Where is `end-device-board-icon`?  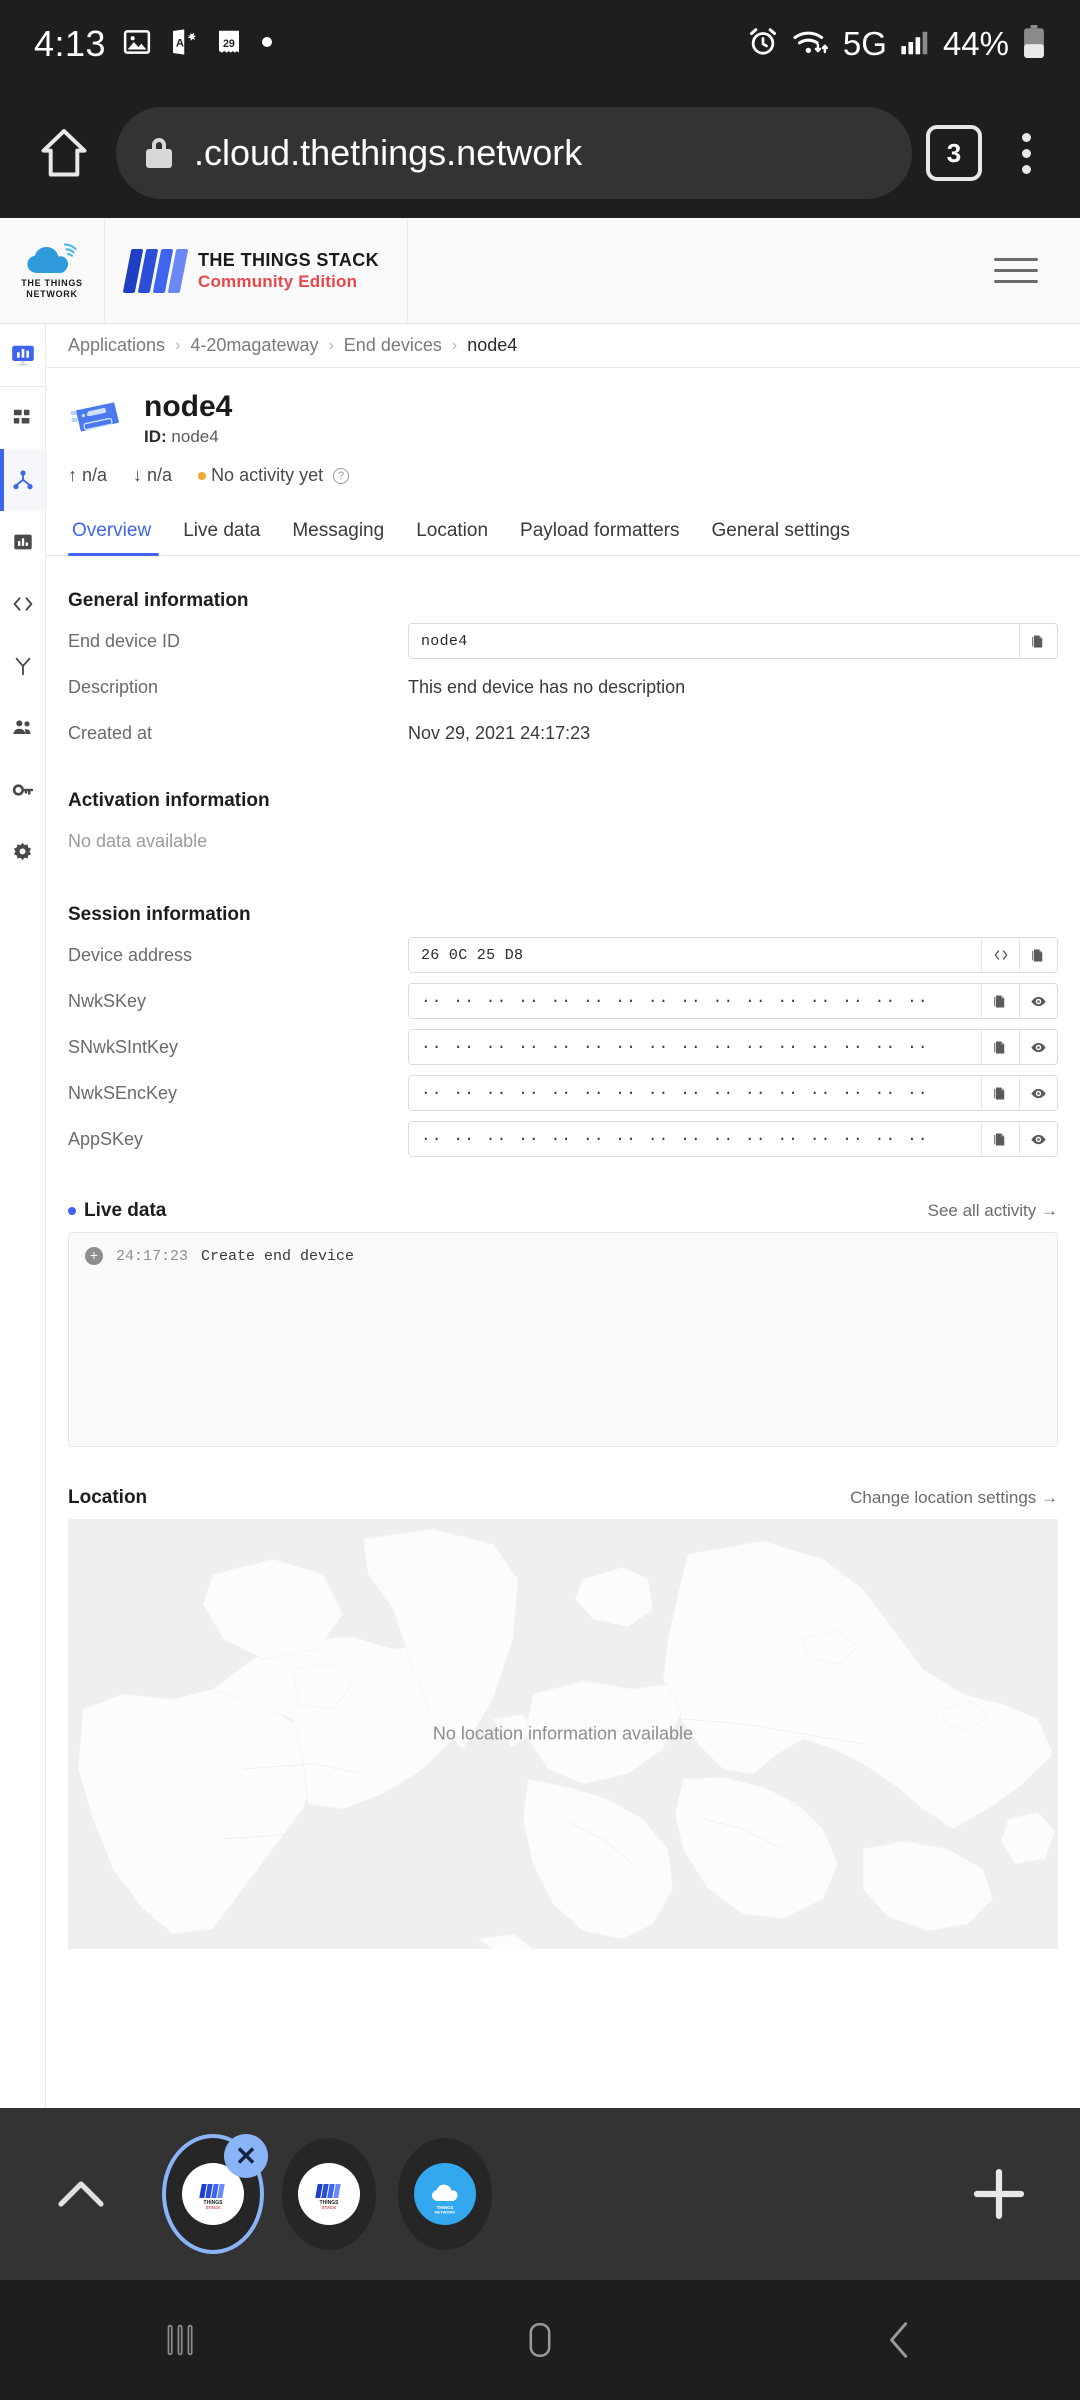 end-device-board-icon is located at coordinates (96, 419).